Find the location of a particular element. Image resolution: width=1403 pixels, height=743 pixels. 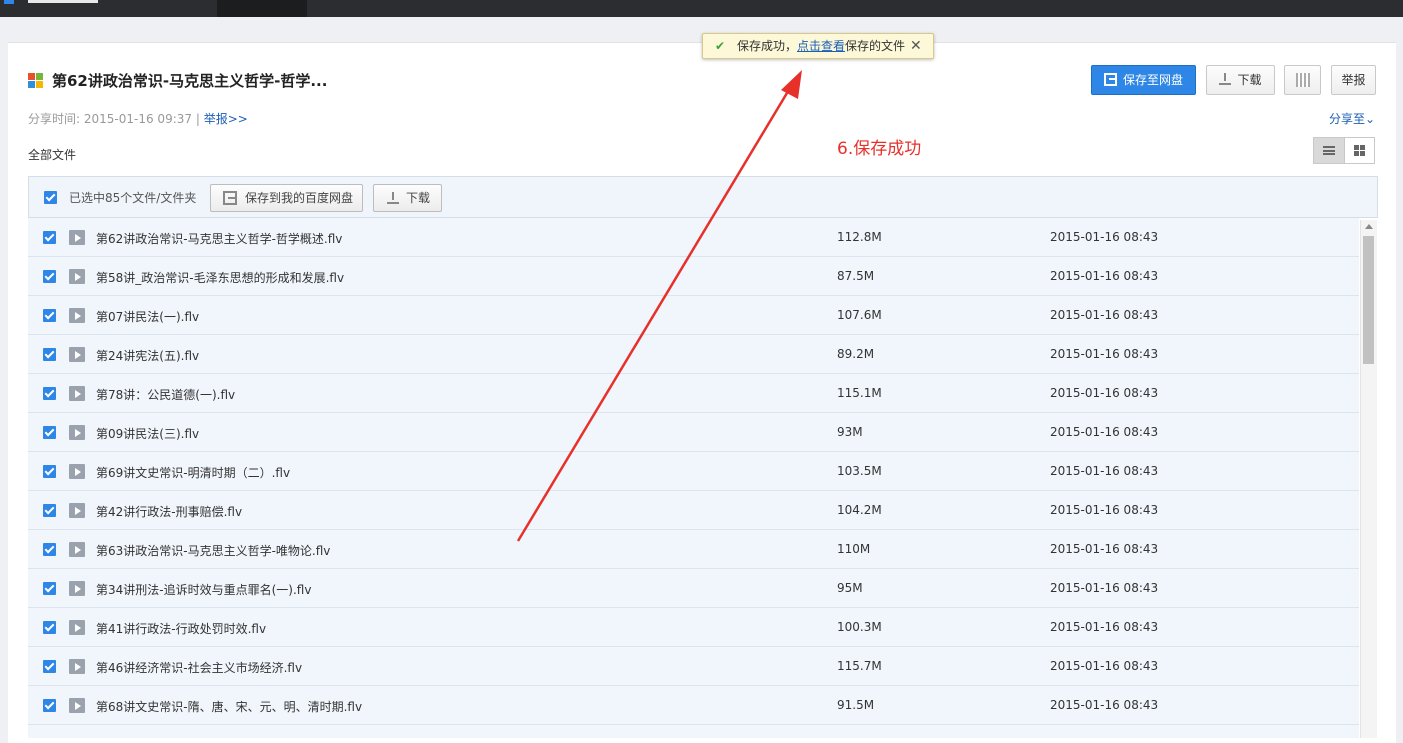

grid-view-icon is located at coordinates (1359, 150).